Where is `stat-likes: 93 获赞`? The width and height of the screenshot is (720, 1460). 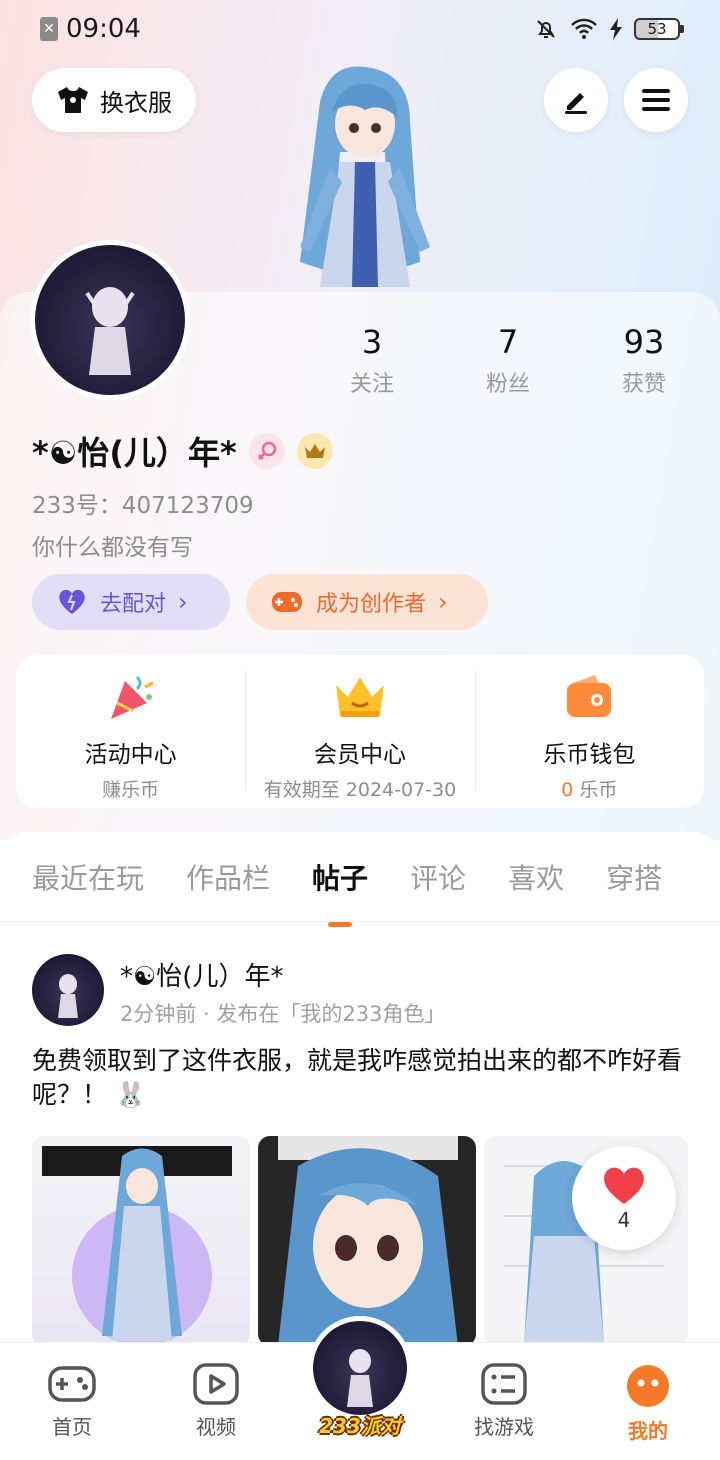
stat-likes: 93 获赞 is located at coordinates (644, 360).